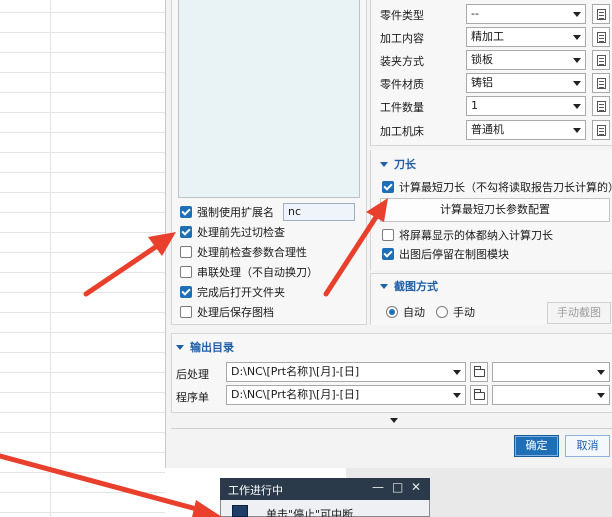 The width and height of the screenshot is (612, 517). Describe the element at coordinates (355, 247) in the screenshot. I see `arrow-to-calc-shortest` at that location.